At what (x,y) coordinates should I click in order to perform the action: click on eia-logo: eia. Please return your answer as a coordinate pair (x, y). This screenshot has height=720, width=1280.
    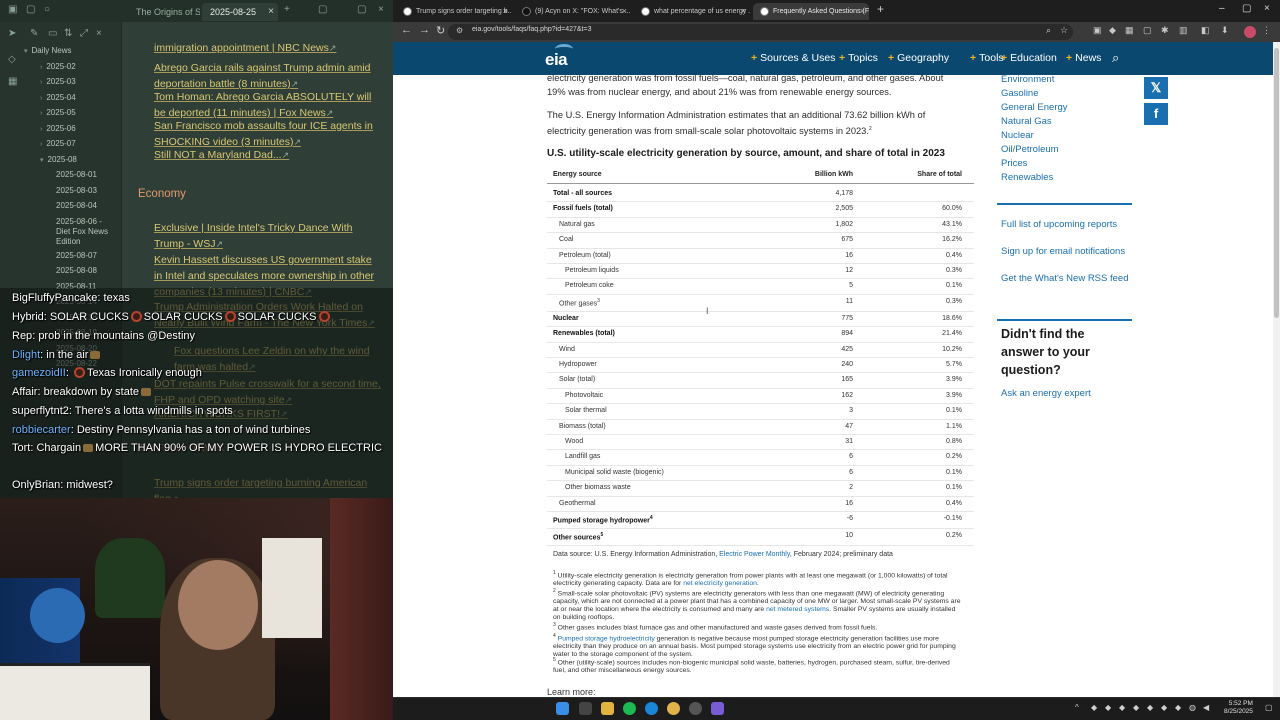
    Looking at the image, I should click on (556, 60).